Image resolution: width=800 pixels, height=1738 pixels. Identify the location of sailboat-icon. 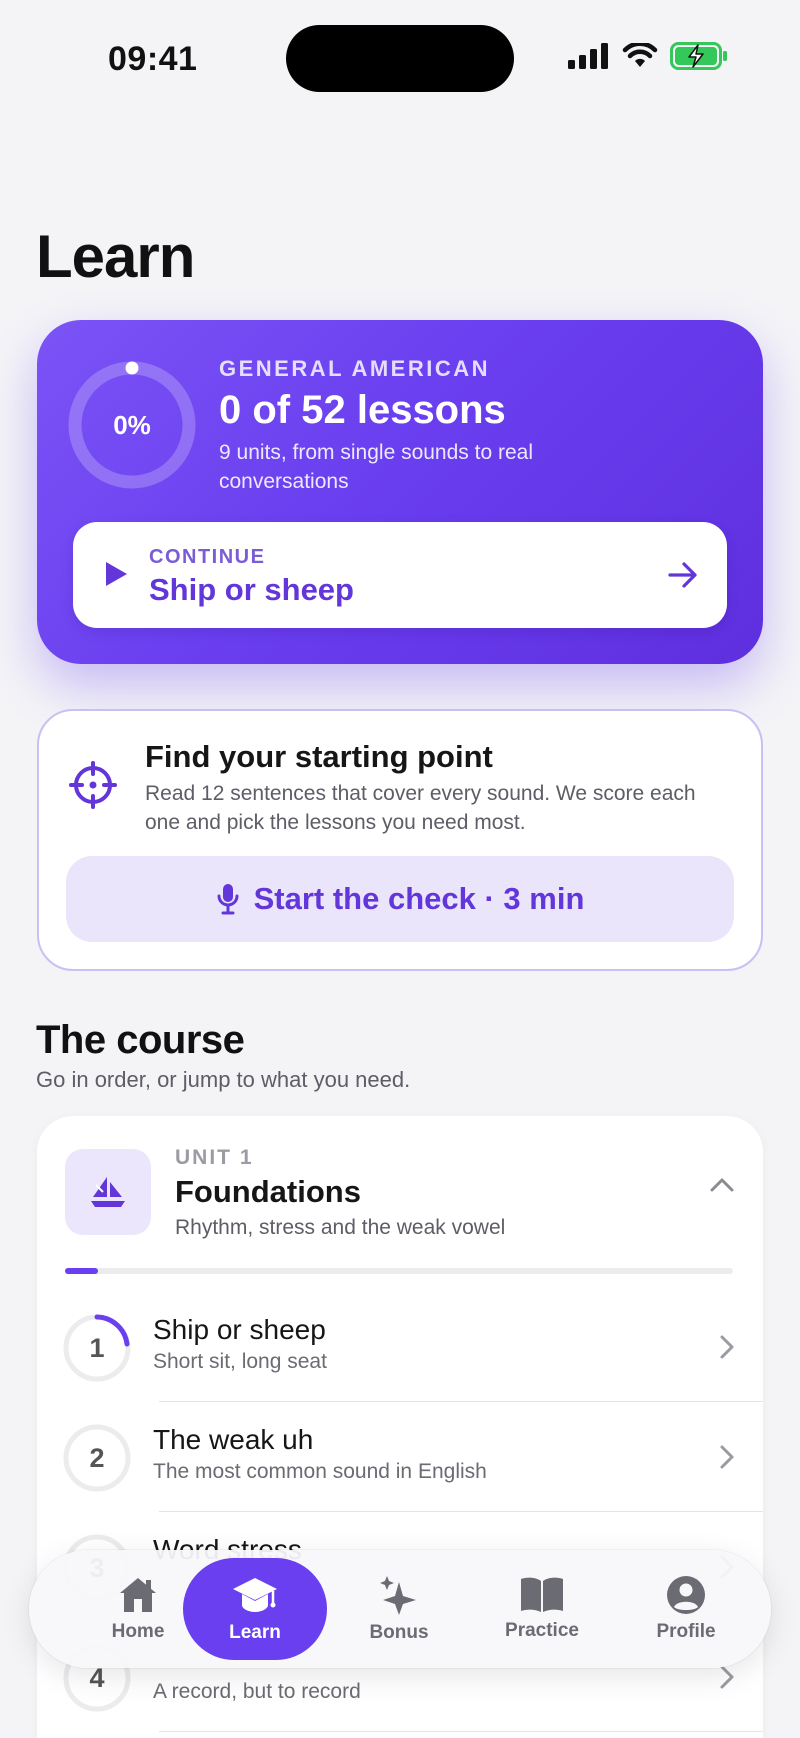
(108, 1192).